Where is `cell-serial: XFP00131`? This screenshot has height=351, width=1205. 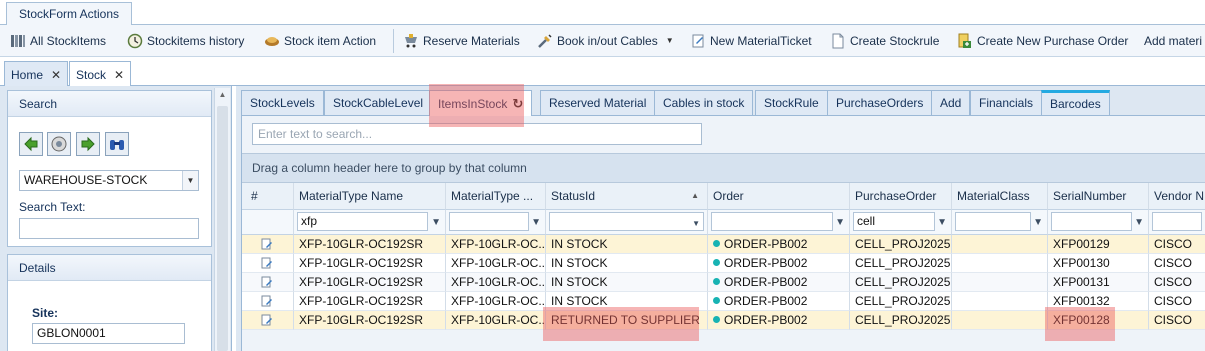 cell-serial: XFP00131 is located at coordinates (1098, 282).